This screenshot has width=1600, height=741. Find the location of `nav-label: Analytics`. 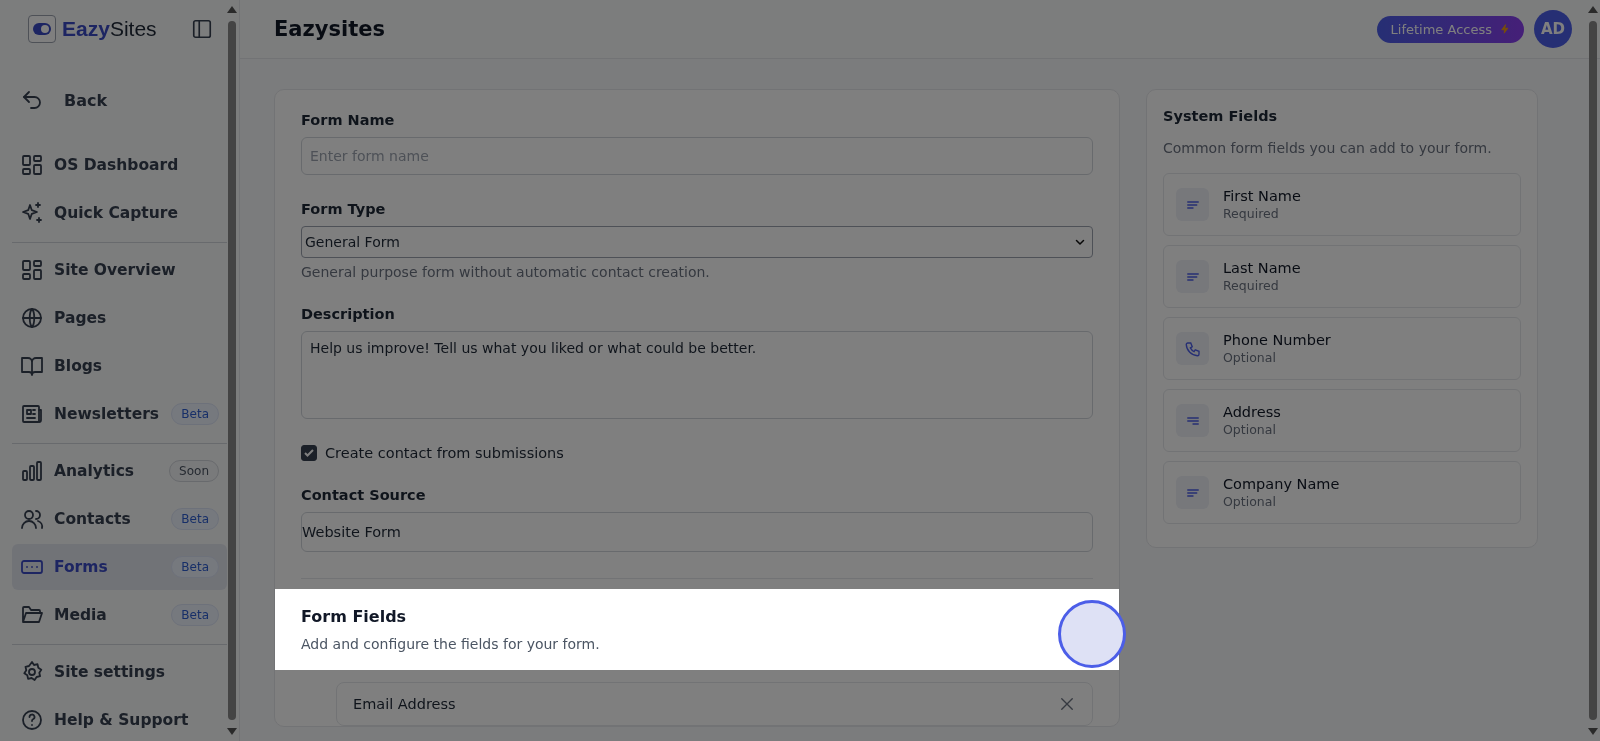

nav-label: Analytics is located at coordinates (95, 471).